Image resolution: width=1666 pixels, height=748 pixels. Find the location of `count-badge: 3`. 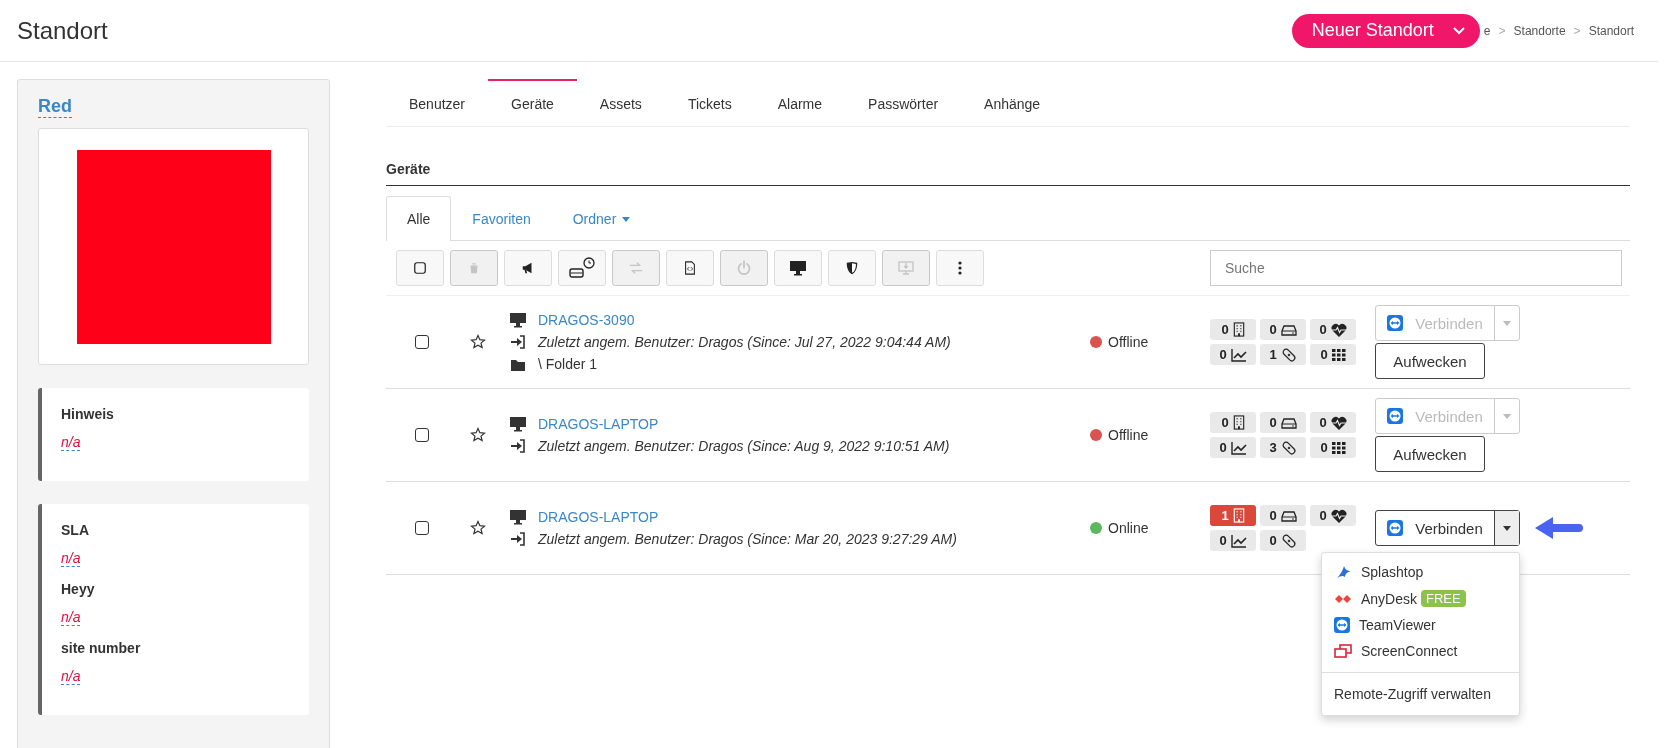

count-badge: 3 is located at coordinates (1283, 447).